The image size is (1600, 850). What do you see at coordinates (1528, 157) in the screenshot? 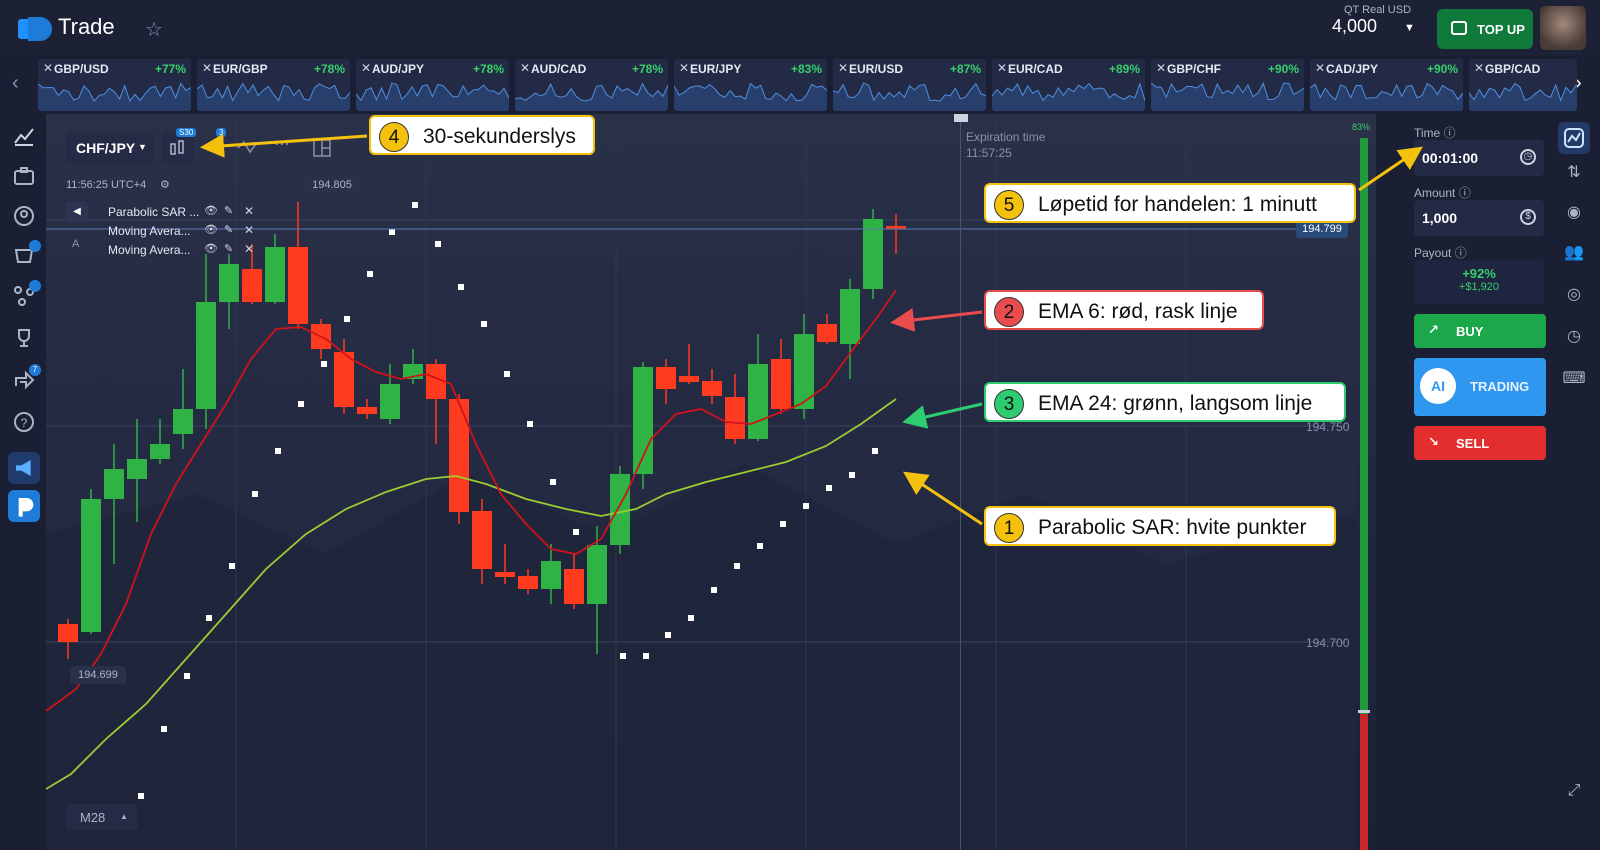
I see `clock-icon: ◷` at bounding box center [1528, 157].